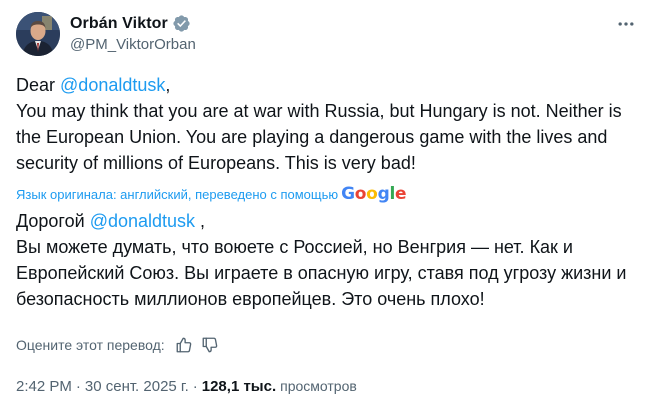  What do you see at coordinates (210, 345) in the screenshot?
I see `thumbs-down-icon` at bounding box center [210, 345].